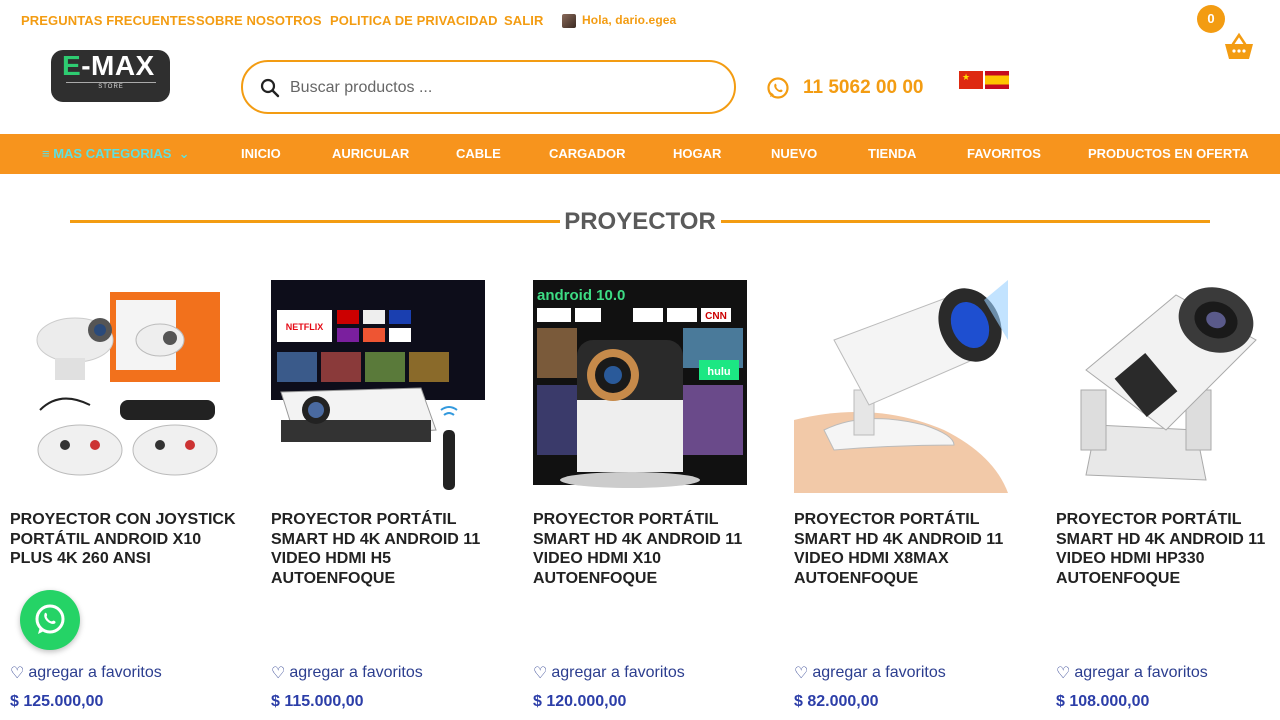 The width and height of the screenshot is (1280, 720). What do you see at coordinates (270, 88) in the screenshot?
I see `search-icon` at bounding box center [270, 88].